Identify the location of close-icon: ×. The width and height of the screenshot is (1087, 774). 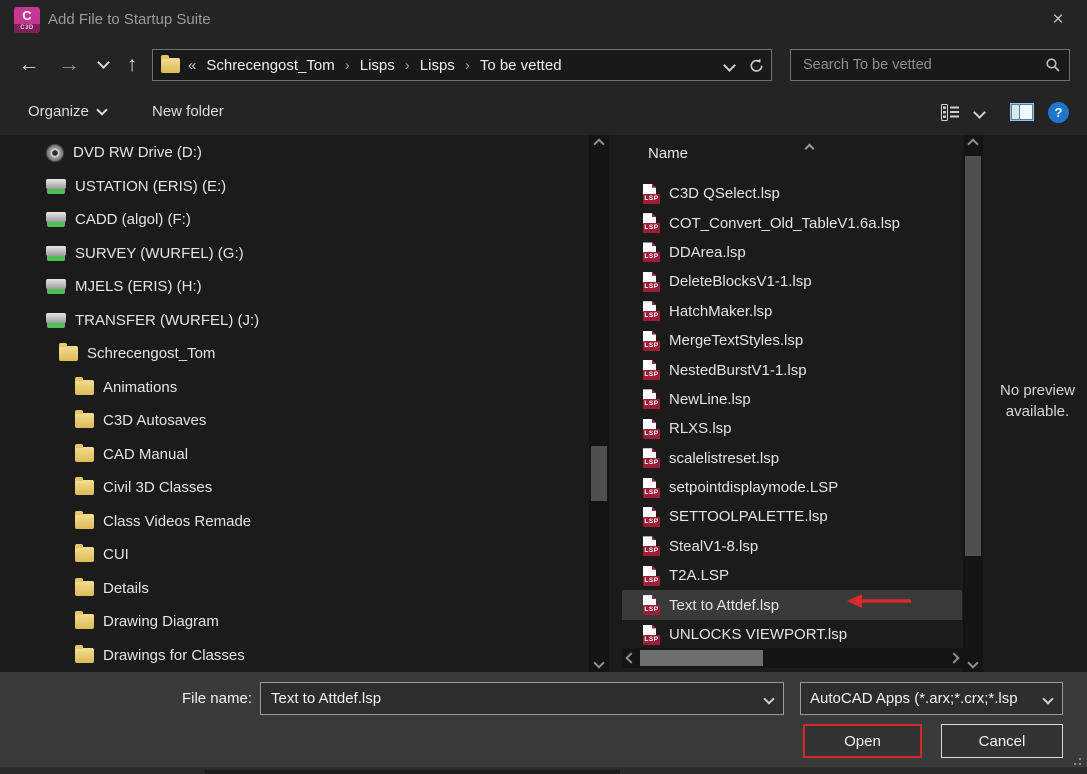
(1058, 20).